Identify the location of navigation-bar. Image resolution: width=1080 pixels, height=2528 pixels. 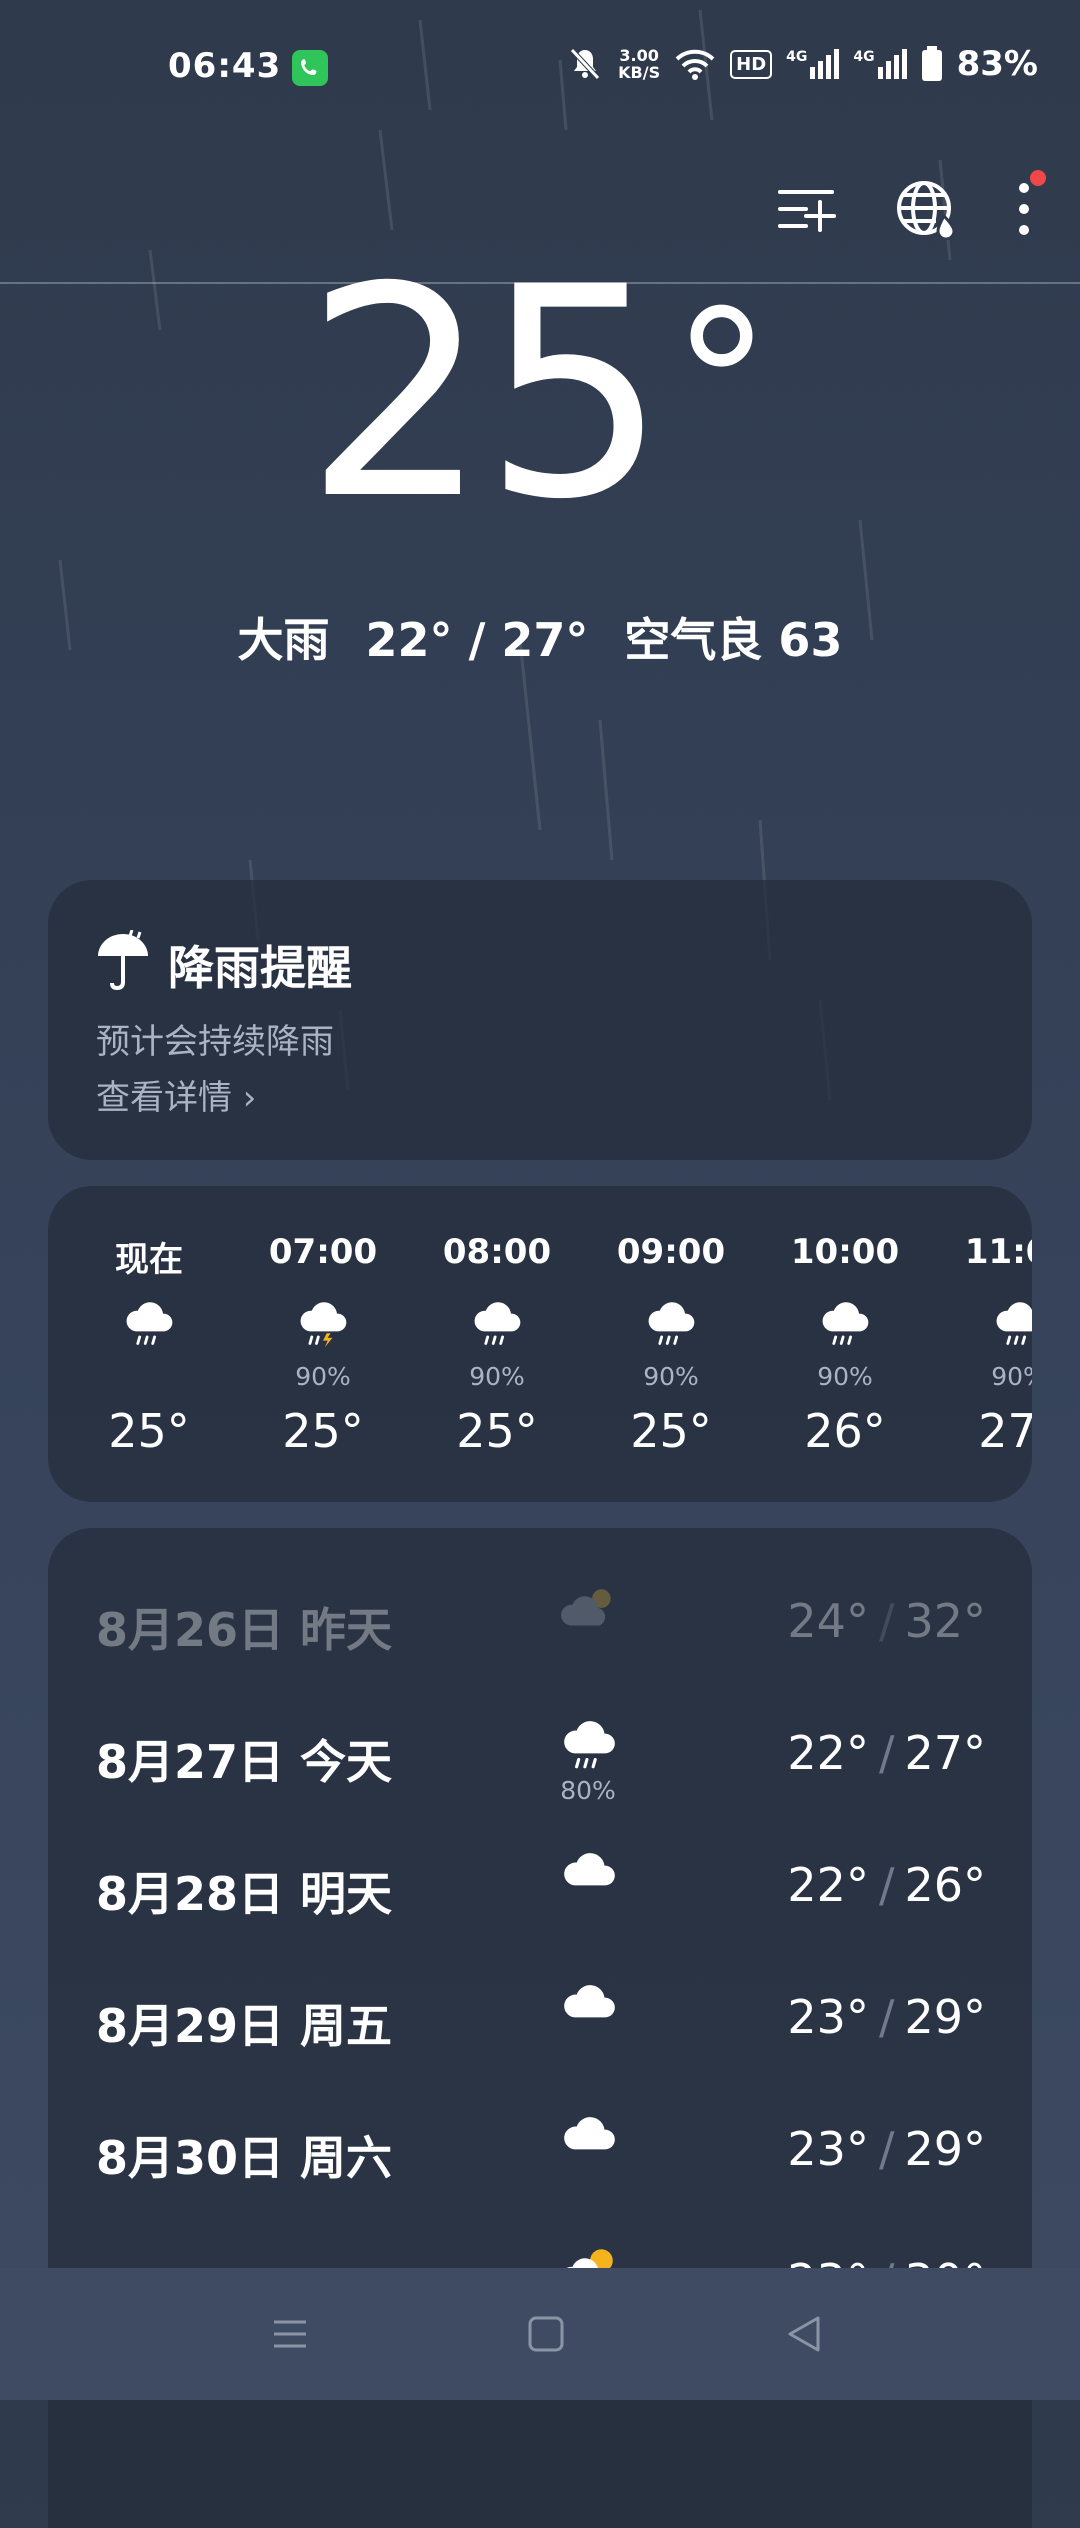
(540, 2334).